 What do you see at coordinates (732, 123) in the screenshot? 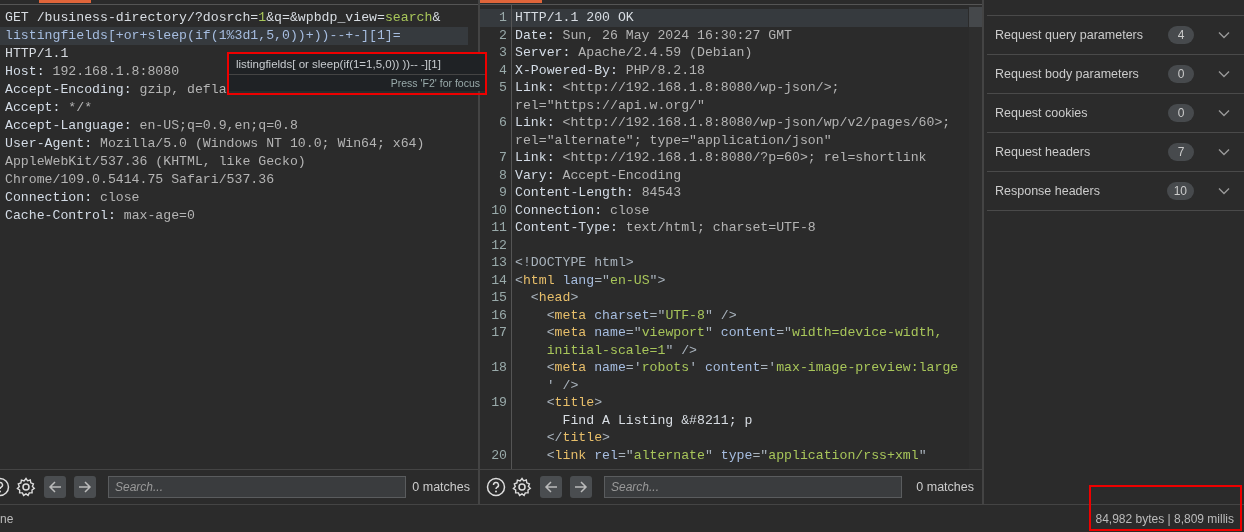
I see `code-line: Link: <http://192.168.1.8:8080/wp-json/wp/v2/pages/60>;` at bounding box center [732, 123].